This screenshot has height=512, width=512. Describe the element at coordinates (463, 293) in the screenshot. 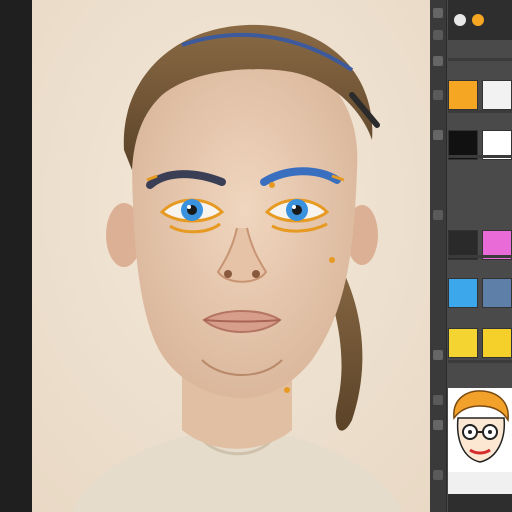

I see `swatch-sky-blue` at that location.